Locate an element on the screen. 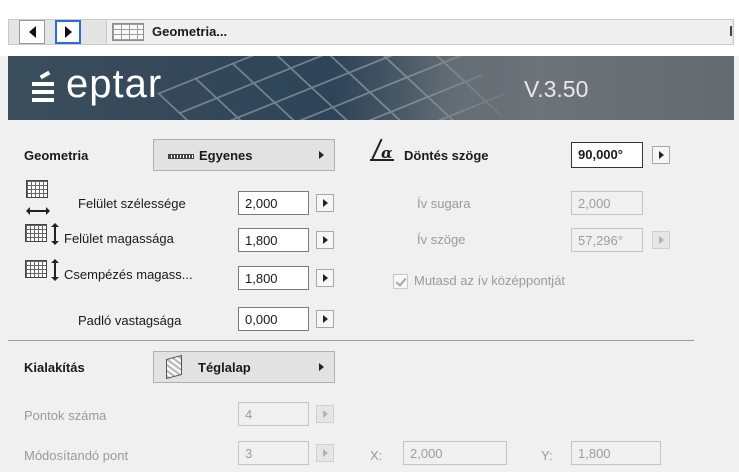  x-coordinate-label: X: is located at coordinates (376, 455).